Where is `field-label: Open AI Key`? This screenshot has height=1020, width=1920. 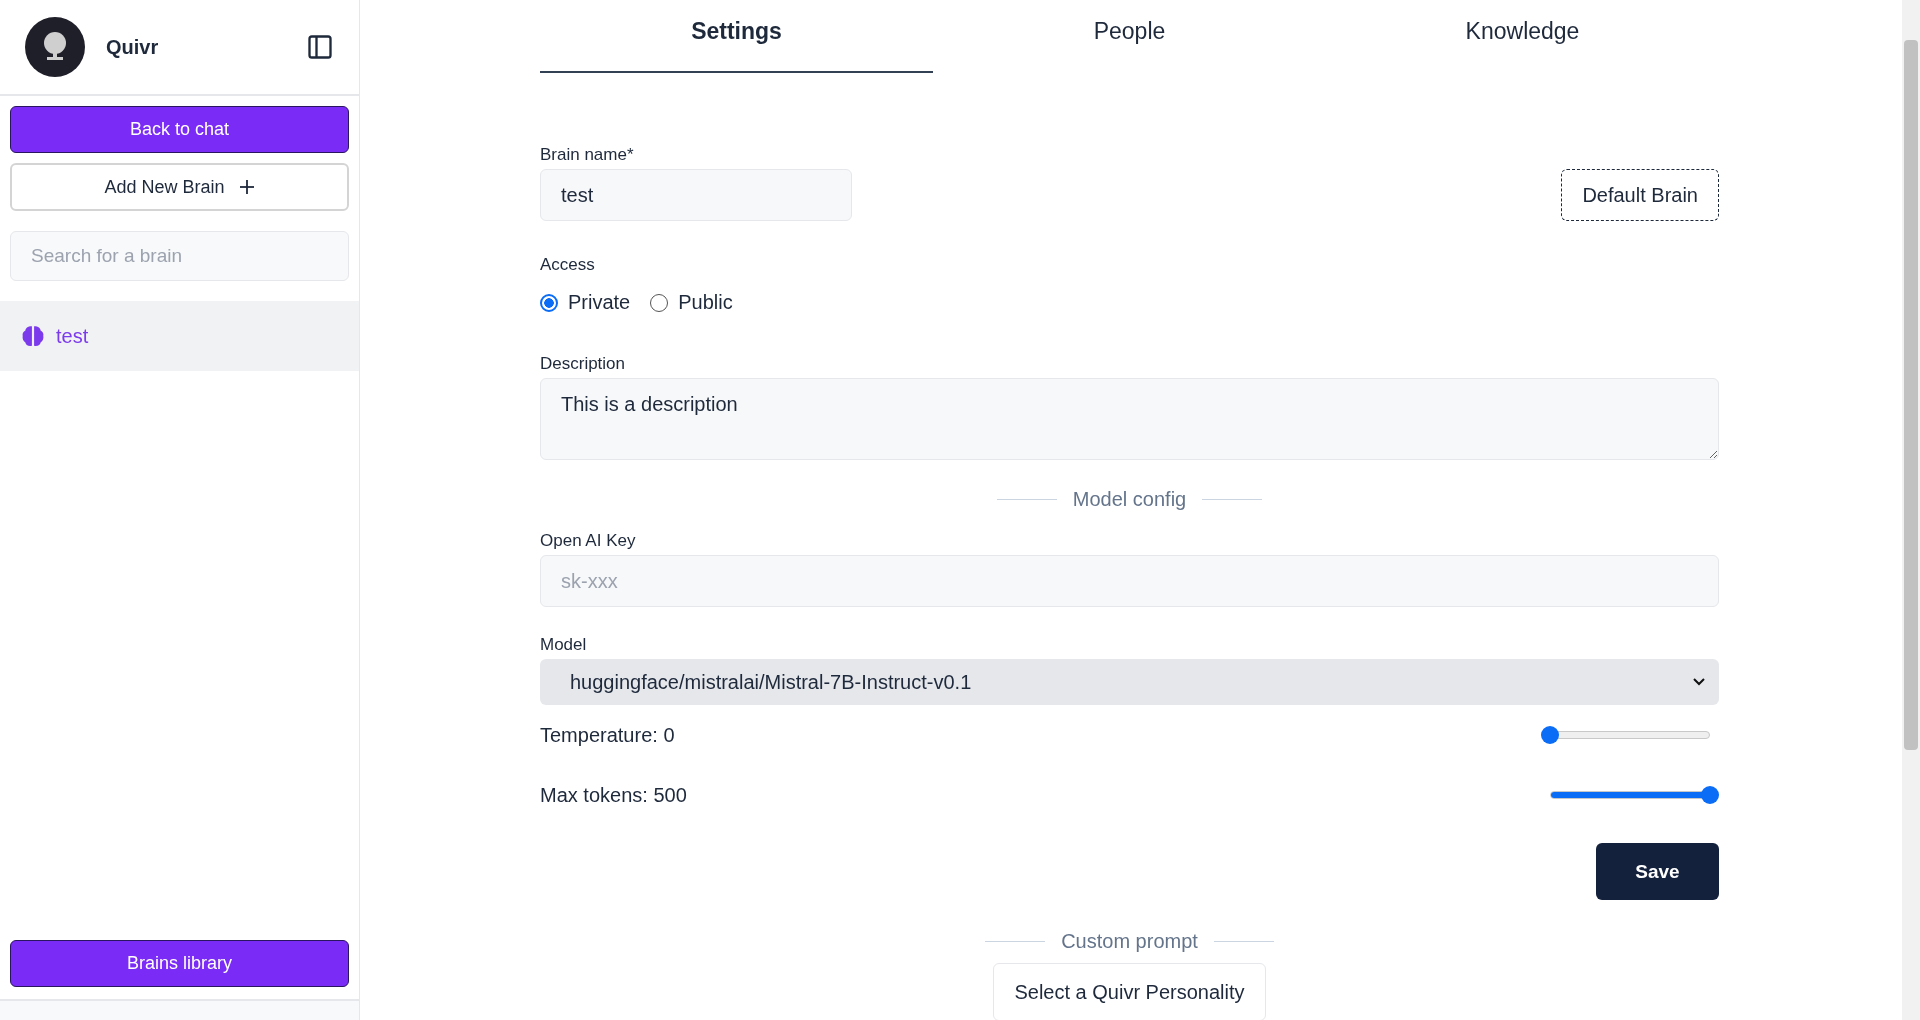
field-label: Open AI Key is located at coordinates (588, 541).